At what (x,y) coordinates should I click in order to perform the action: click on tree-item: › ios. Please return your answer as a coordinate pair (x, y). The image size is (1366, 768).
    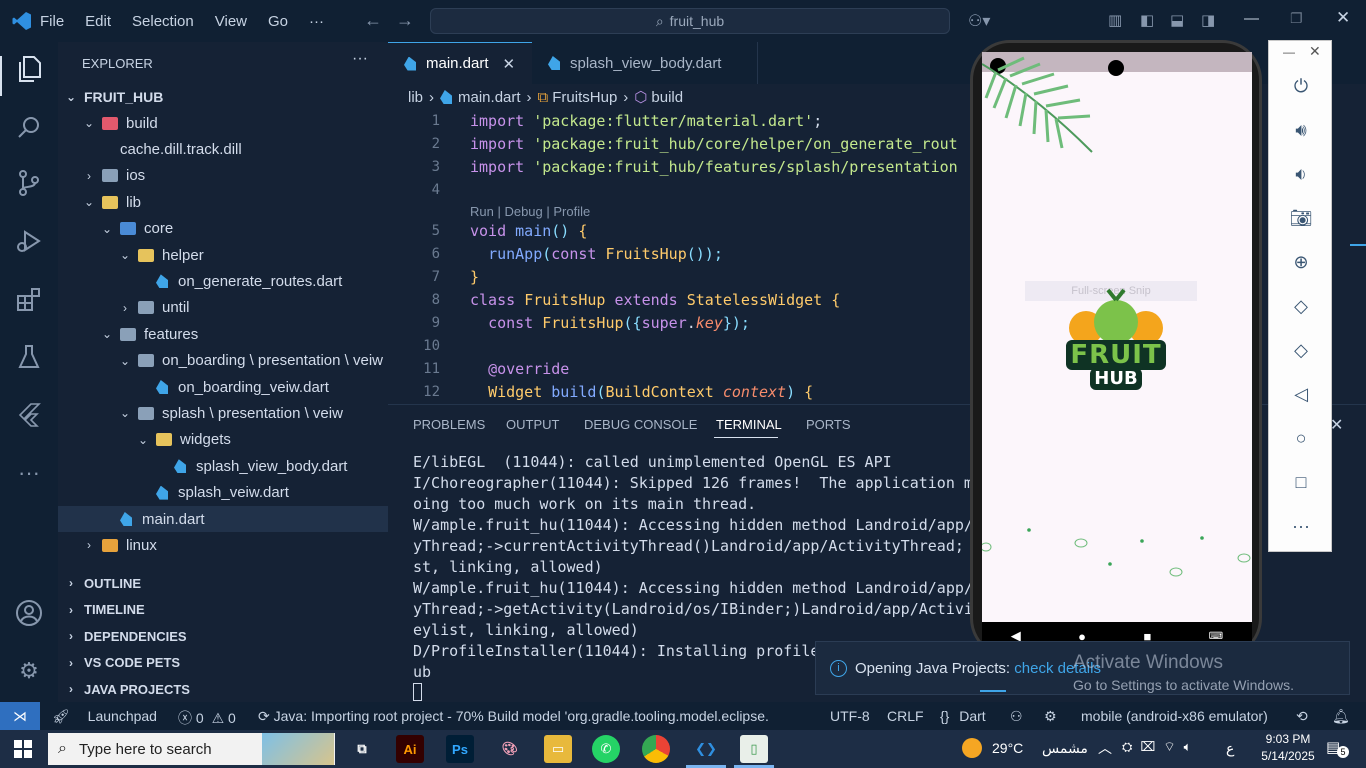
    Looking at the image, I should click on (223, 176).